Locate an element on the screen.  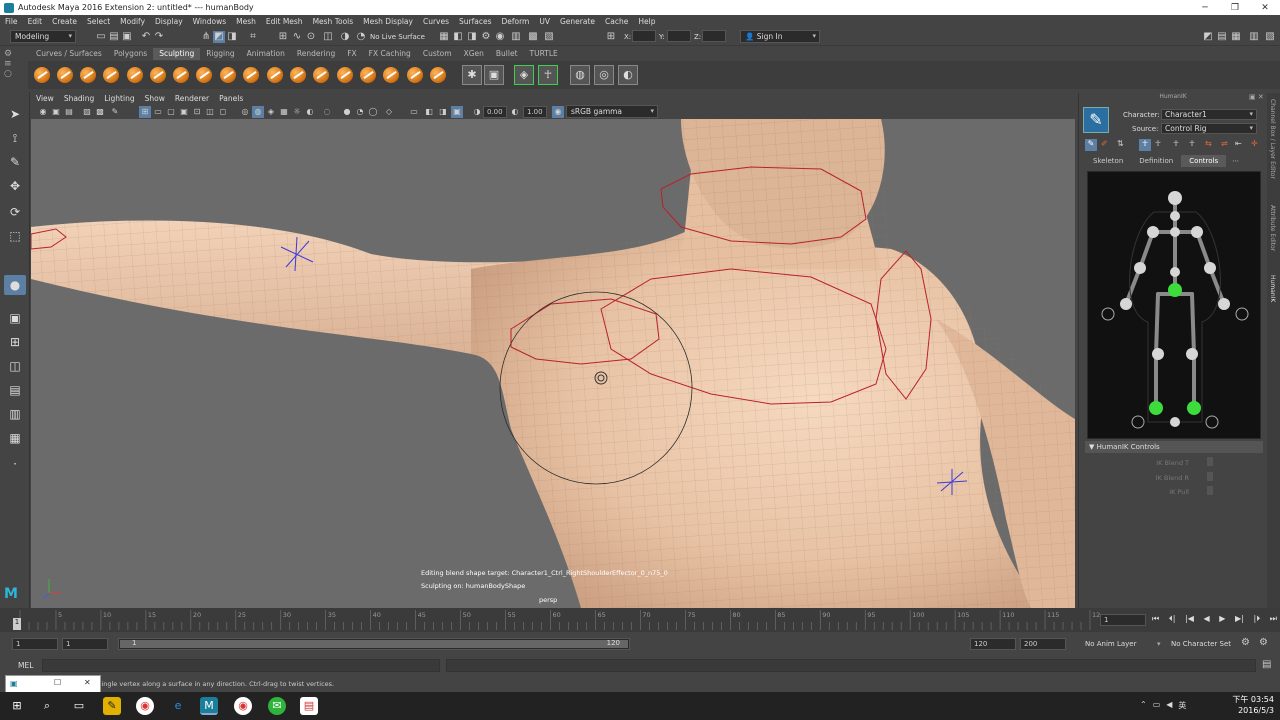
tray-speaker-icon: ◀ is located at coordinates (1169, 705).